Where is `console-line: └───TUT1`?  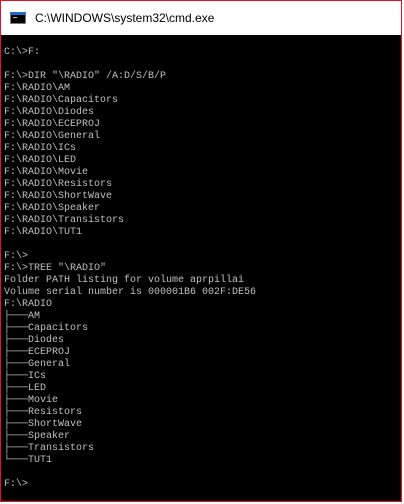 console-line: └───TUT1 is located at coordinates (28, 460).